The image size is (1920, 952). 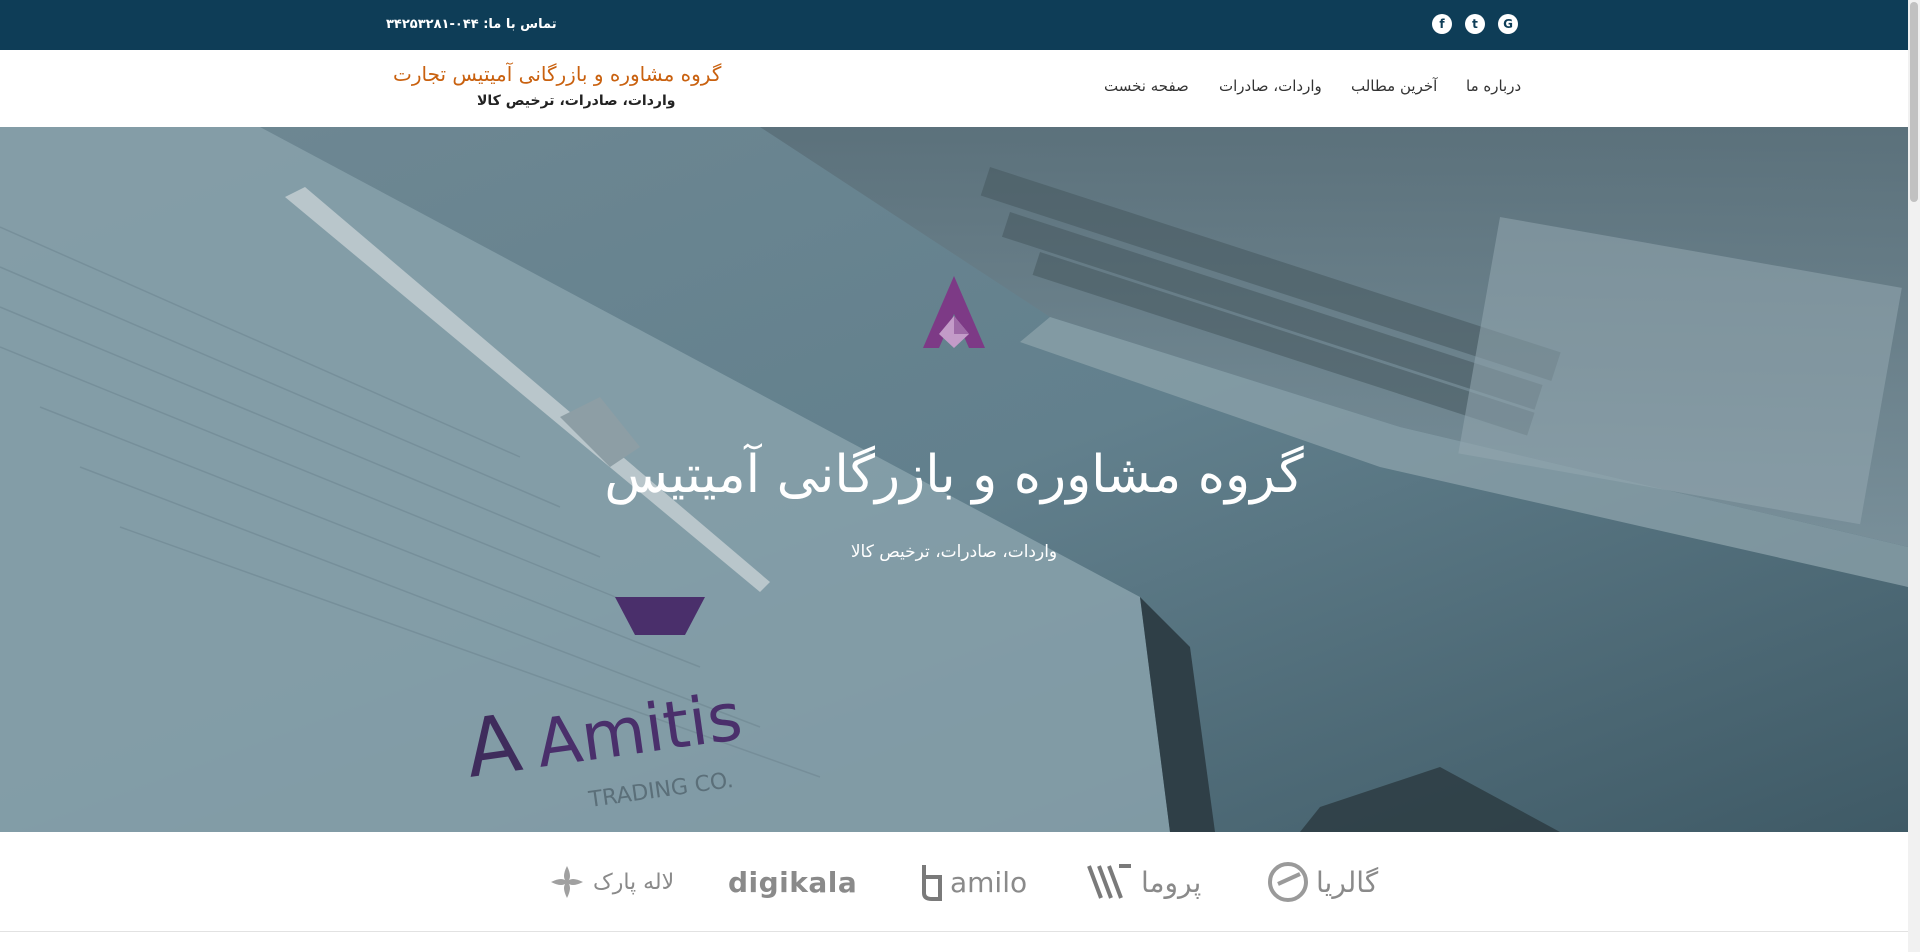 What do you see at coordinates (1442, 24) in the screenshot?
I see `facebook-icon: f` at bounding box center [1442, 24].